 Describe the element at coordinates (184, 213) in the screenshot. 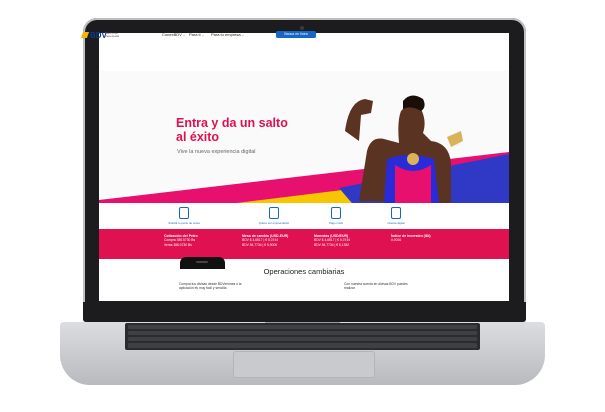

I see `pos-icon` at that location.